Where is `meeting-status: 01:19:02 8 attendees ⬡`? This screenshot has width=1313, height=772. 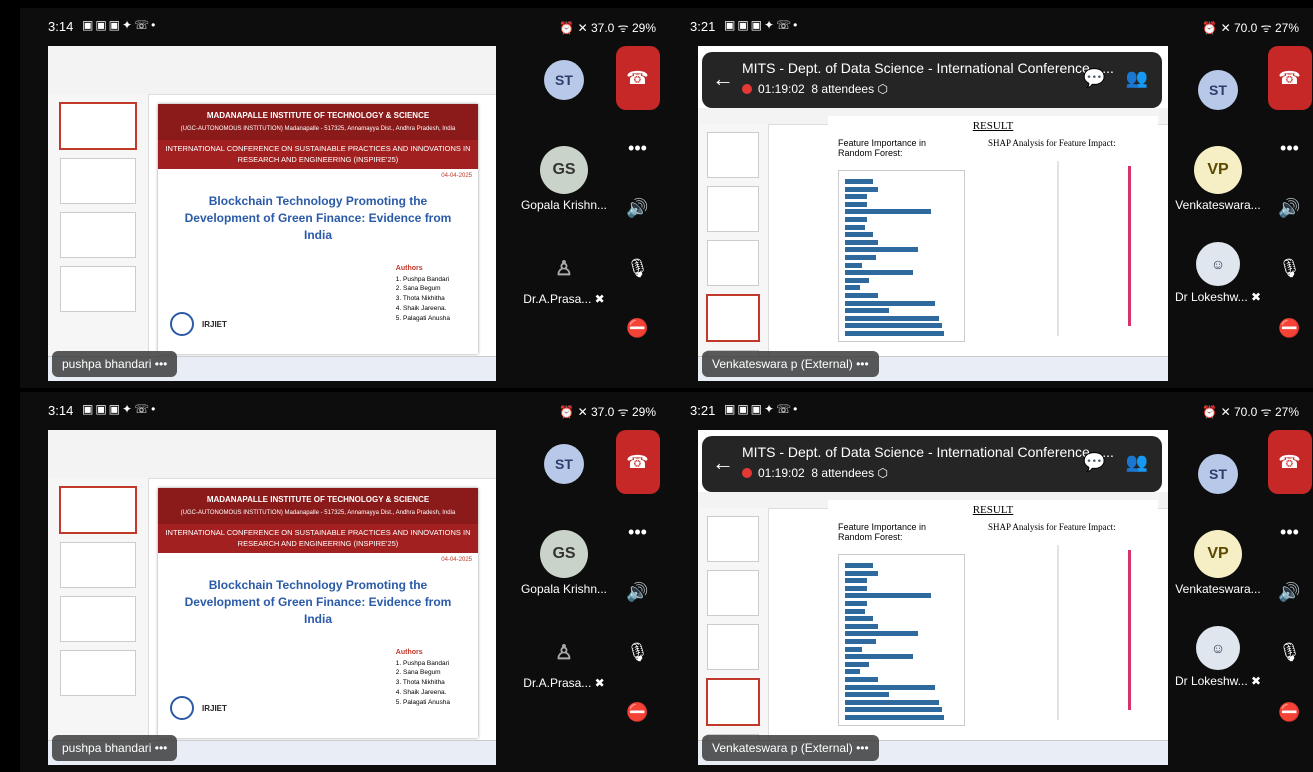 meeting-status: 01:19:02 8 attendees ⬡ is located at coordinates (815, 473).